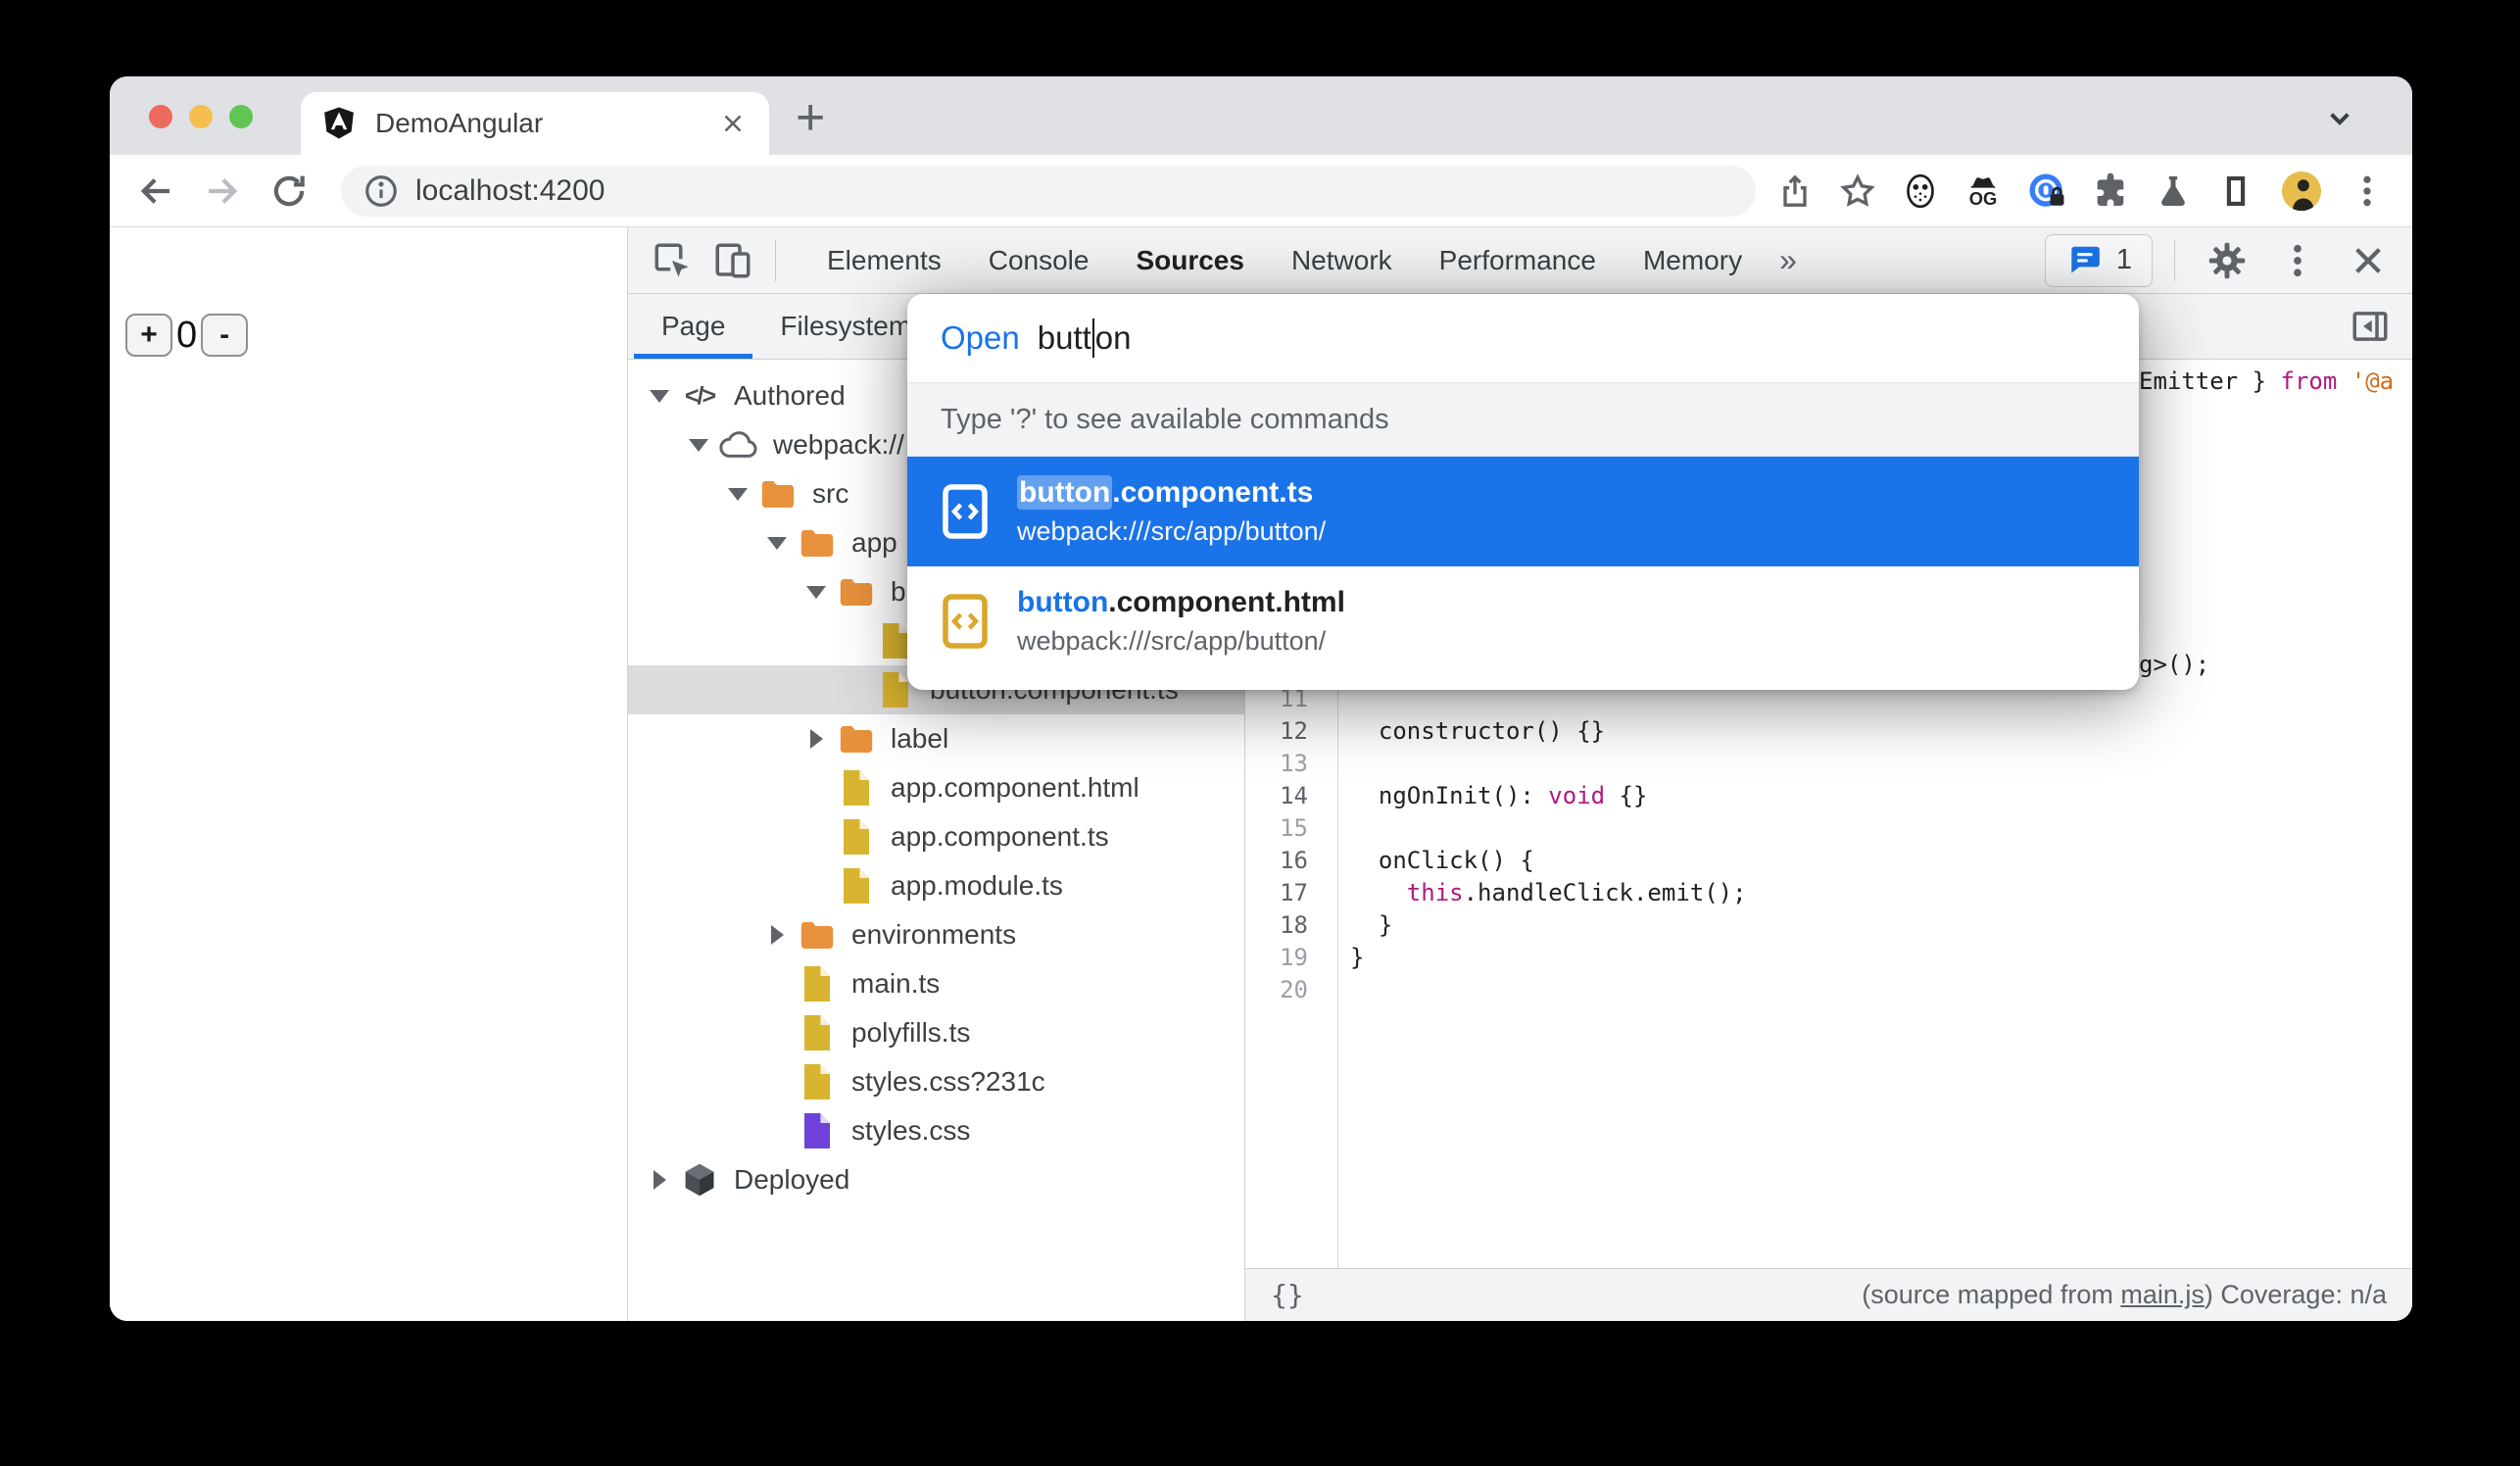 Image resolution: width=2520 pixels, height=1466 pixels. Describe the element at coordinates (1920, 191) in the screenshot. I see `mask-extension-icon` at that location.